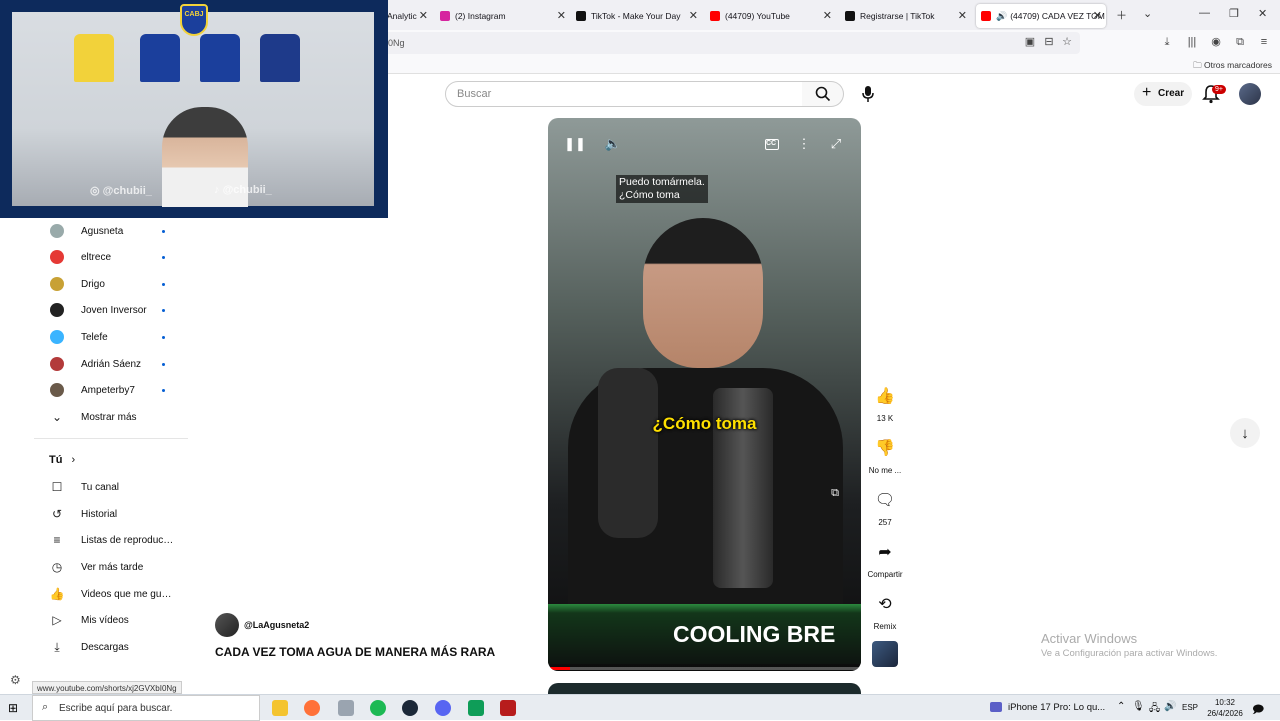 This screenshot has height=721, width=1280. I want to click on language-indicator: ESP, so click(1190, 707).